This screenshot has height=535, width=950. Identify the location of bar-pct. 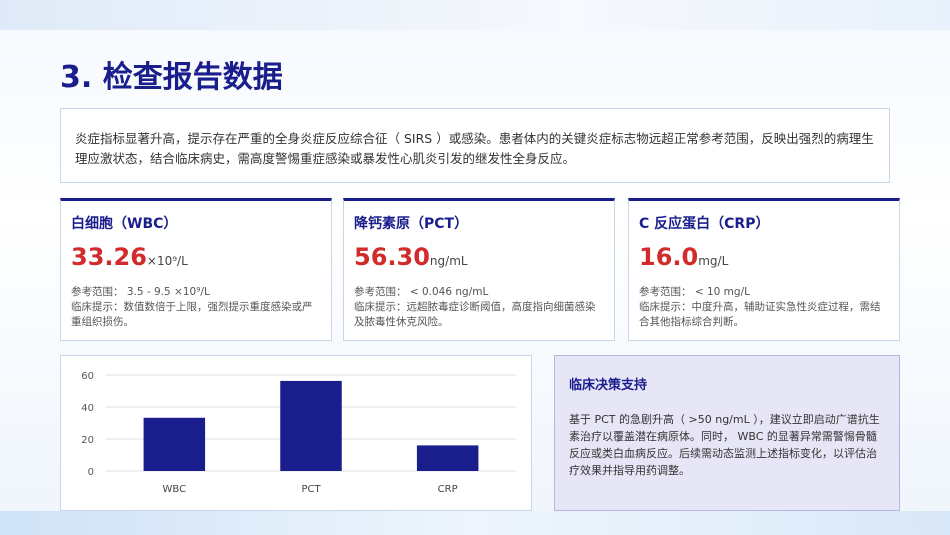
(311, 425).